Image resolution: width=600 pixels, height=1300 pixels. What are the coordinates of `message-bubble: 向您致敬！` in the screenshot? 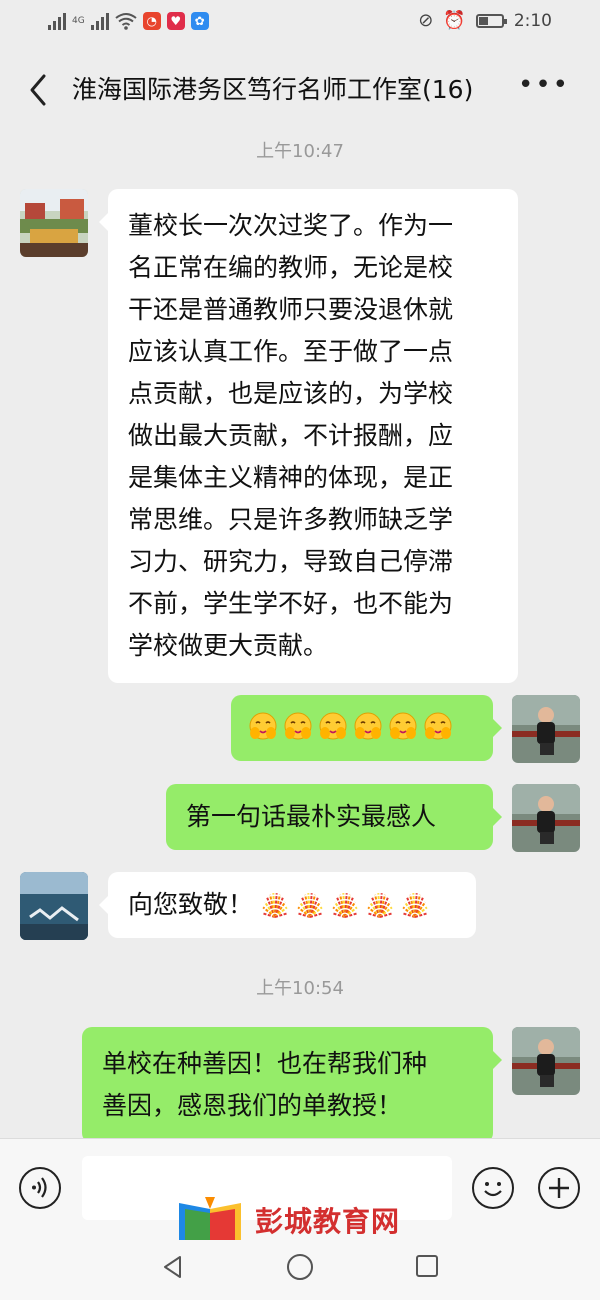 It's located at (287, 905).